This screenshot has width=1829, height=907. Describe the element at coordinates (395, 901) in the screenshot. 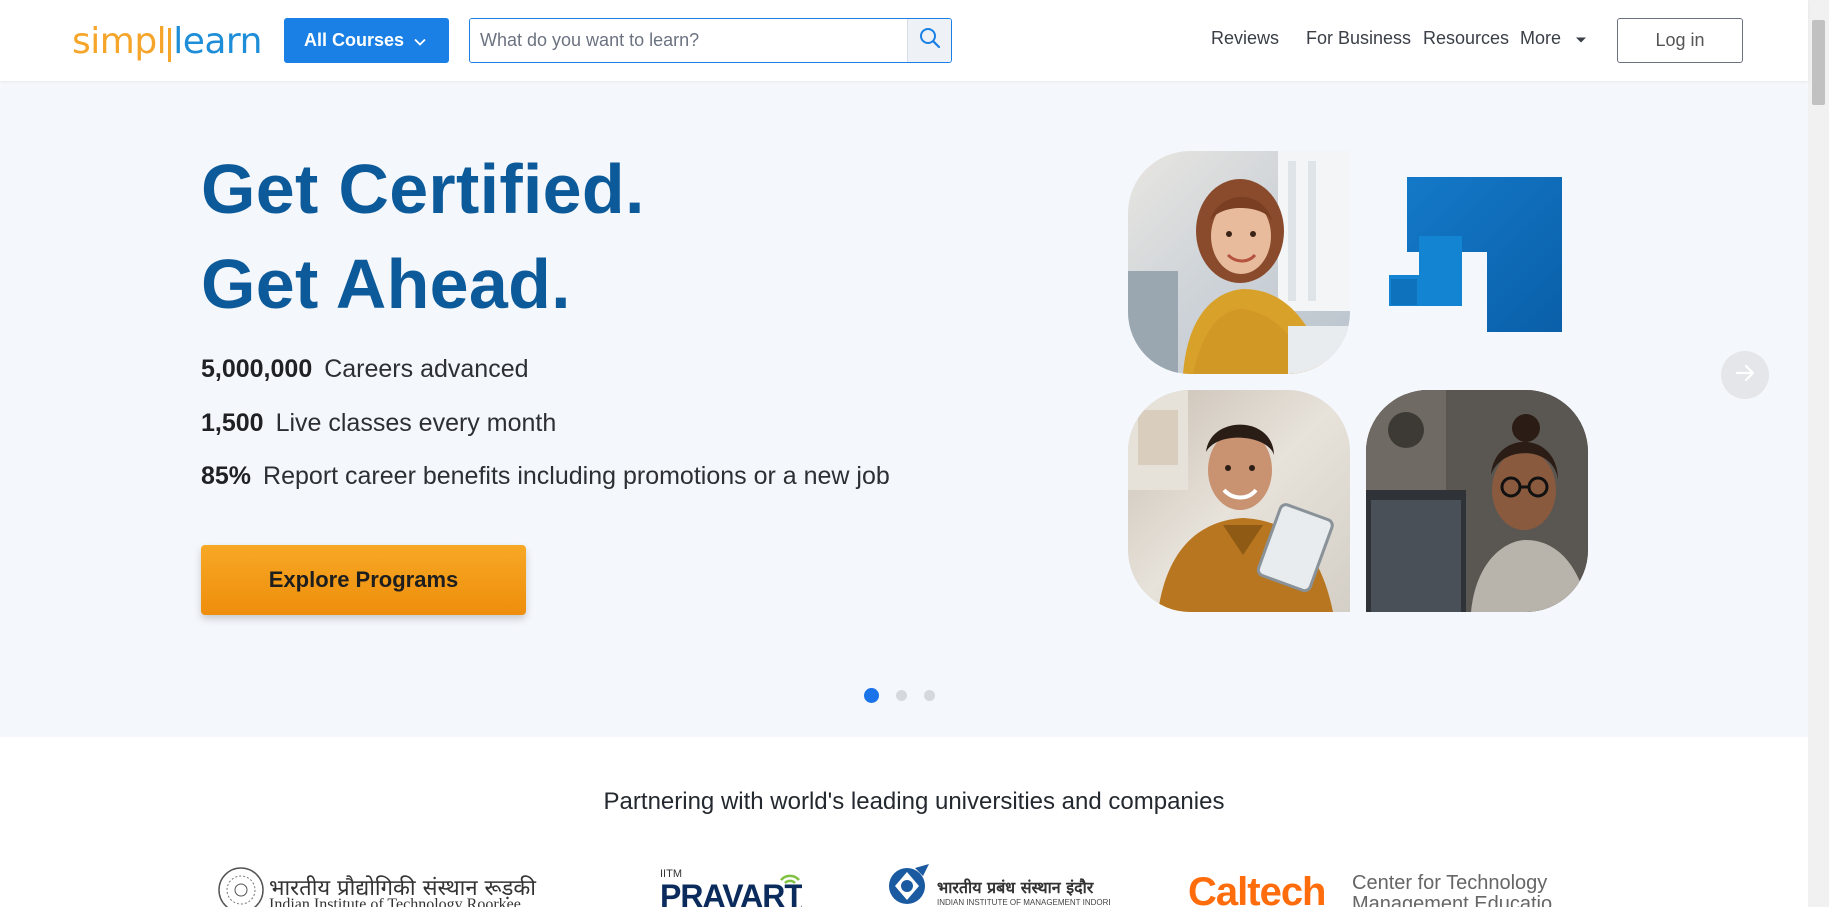

I see `iit-roorkee-english-name: Indian Institute of Technology Roorkee` at that location.